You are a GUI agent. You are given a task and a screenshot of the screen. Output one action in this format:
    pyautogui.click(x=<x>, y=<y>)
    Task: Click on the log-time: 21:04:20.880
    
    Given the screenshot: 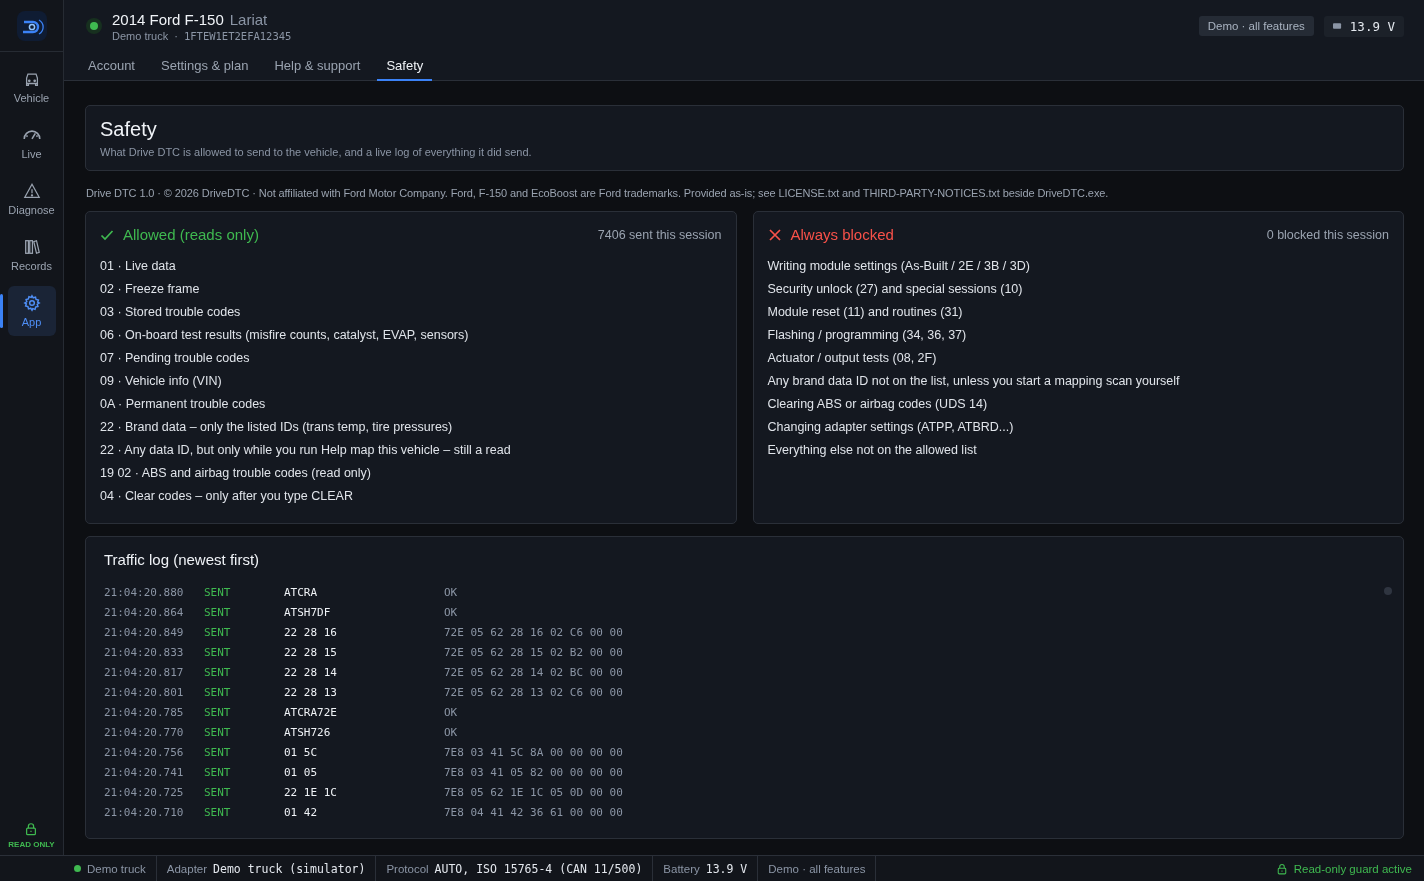 What is the action you would take?
    pyautogui.click(x=144, y=592)
    